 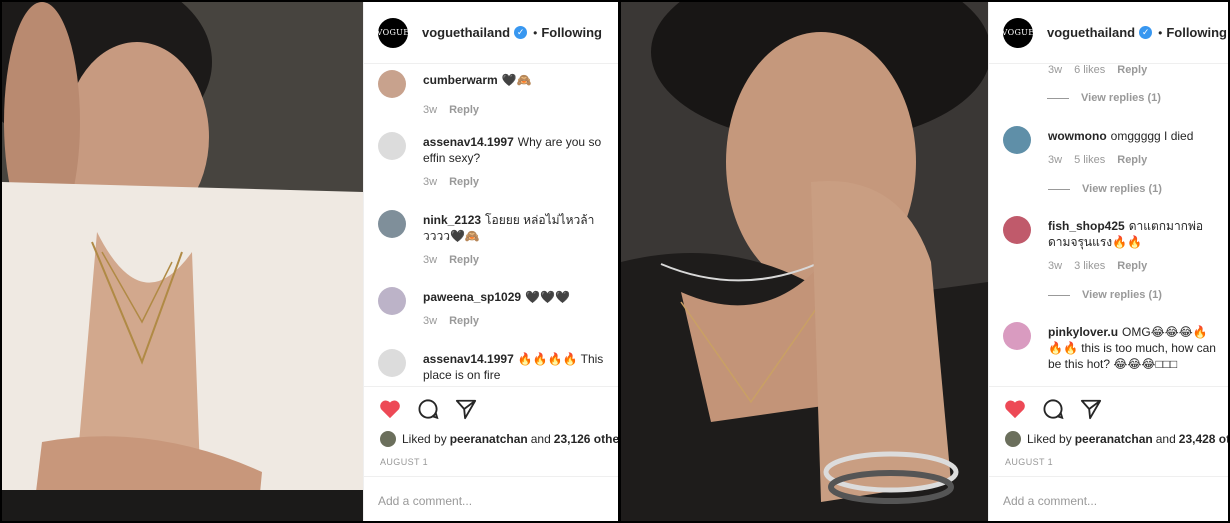 What do you see at coordinates (1152, 136) in the screenshot?
I see `comment-text: omggggg I died` at bounding box center [1152, 136].